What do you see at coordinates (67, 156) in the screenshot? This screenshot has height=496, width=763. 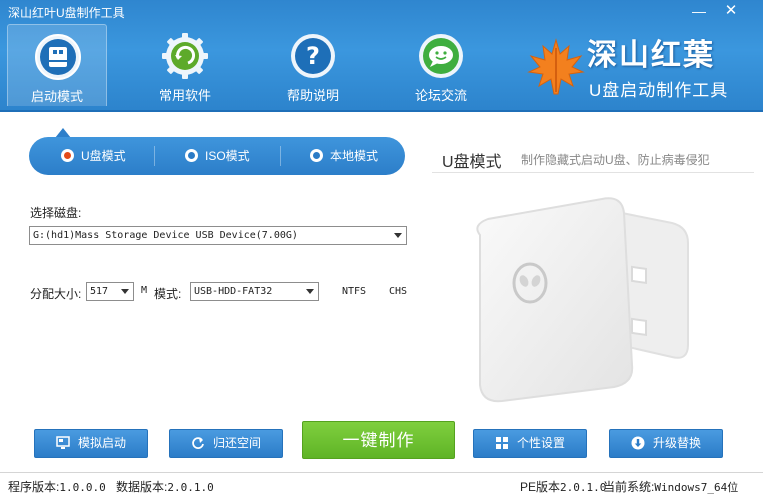 I see `radio-selected-icon` at bounding box center [67, 156].